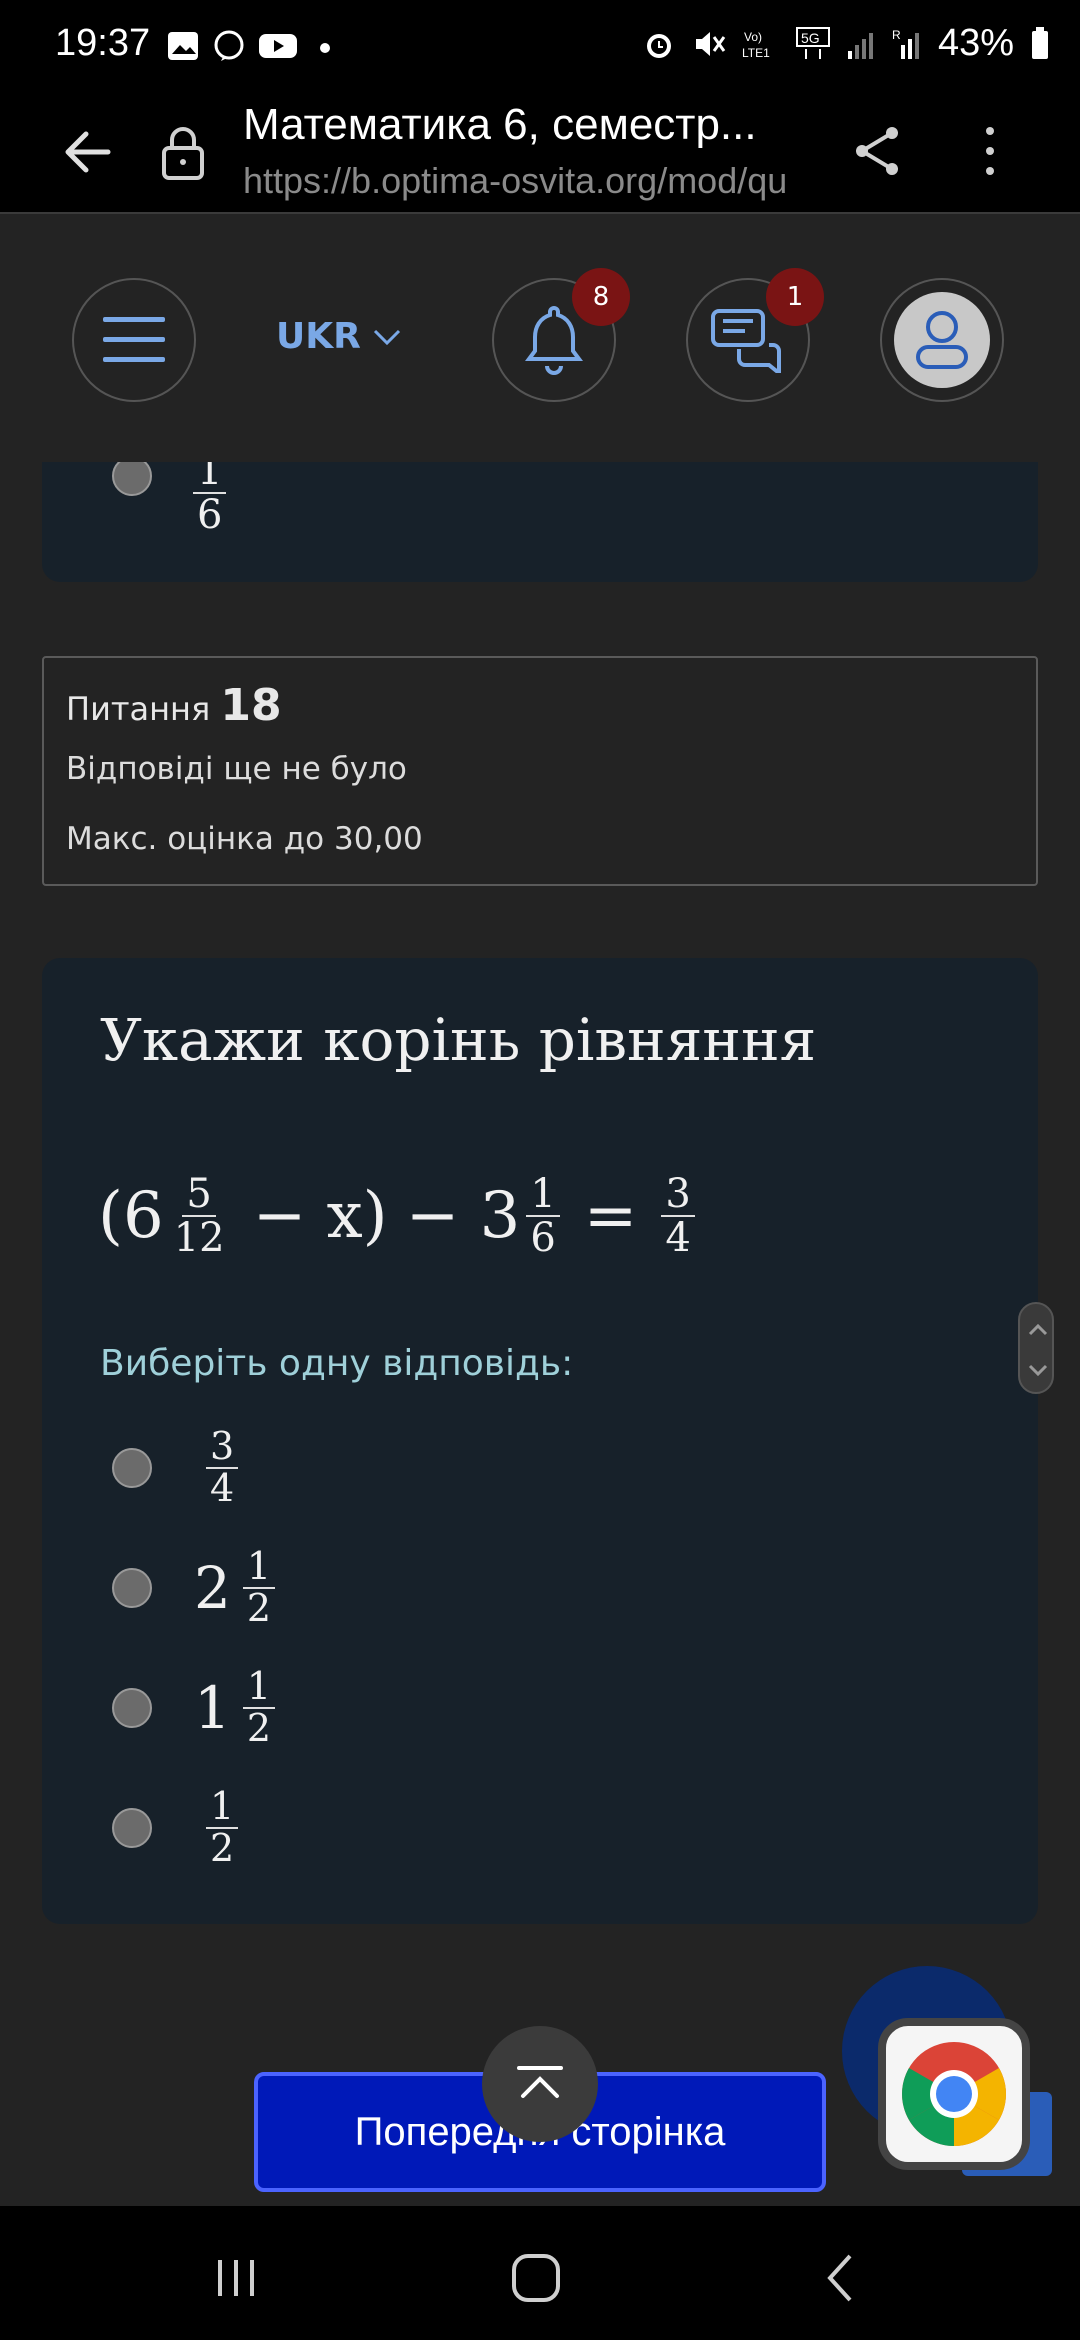 This screenshot has height=2340, width=1080. I want to click on image-icon, so click(183, 46).